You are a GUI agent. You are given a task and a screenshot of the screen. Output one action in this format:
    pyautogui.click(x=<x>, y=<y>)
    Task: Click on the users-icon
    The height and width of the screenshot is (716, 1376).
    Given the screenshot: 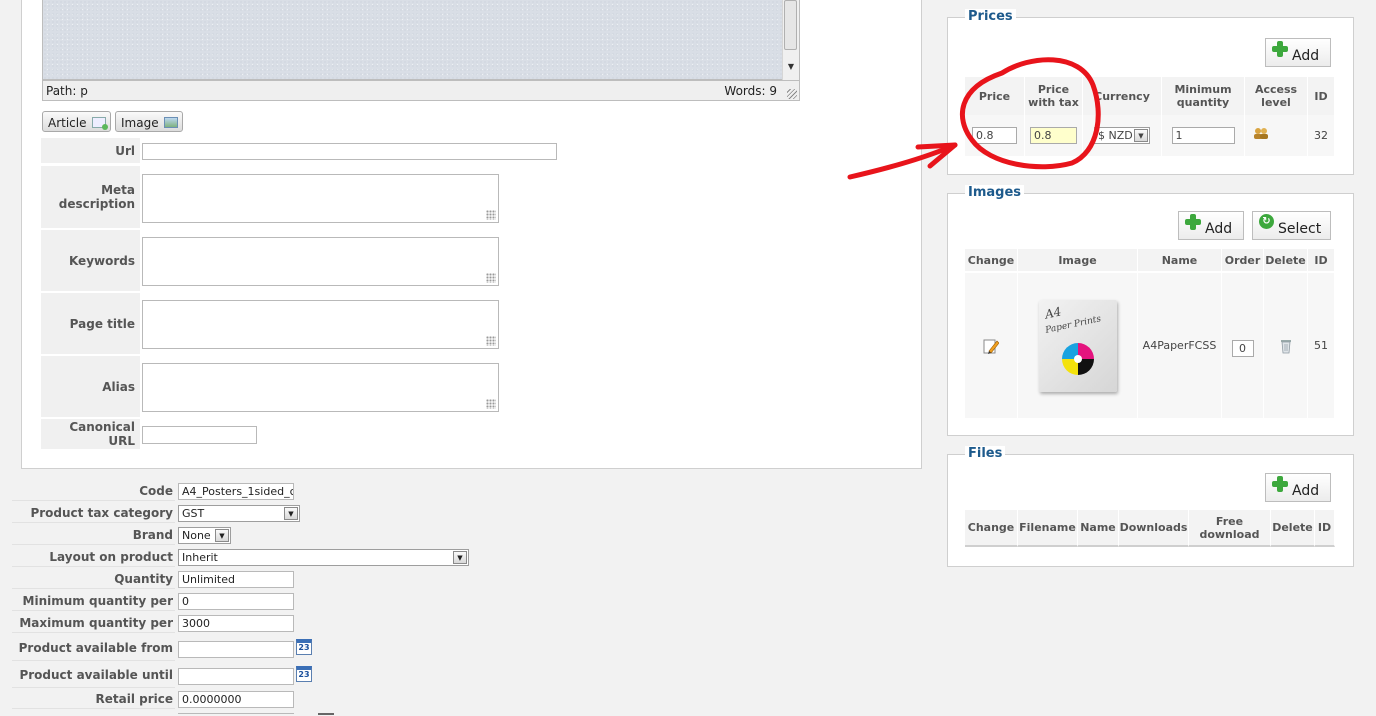 What is the action you would take?
    pyautogui.click(x=1261, y=133)
    